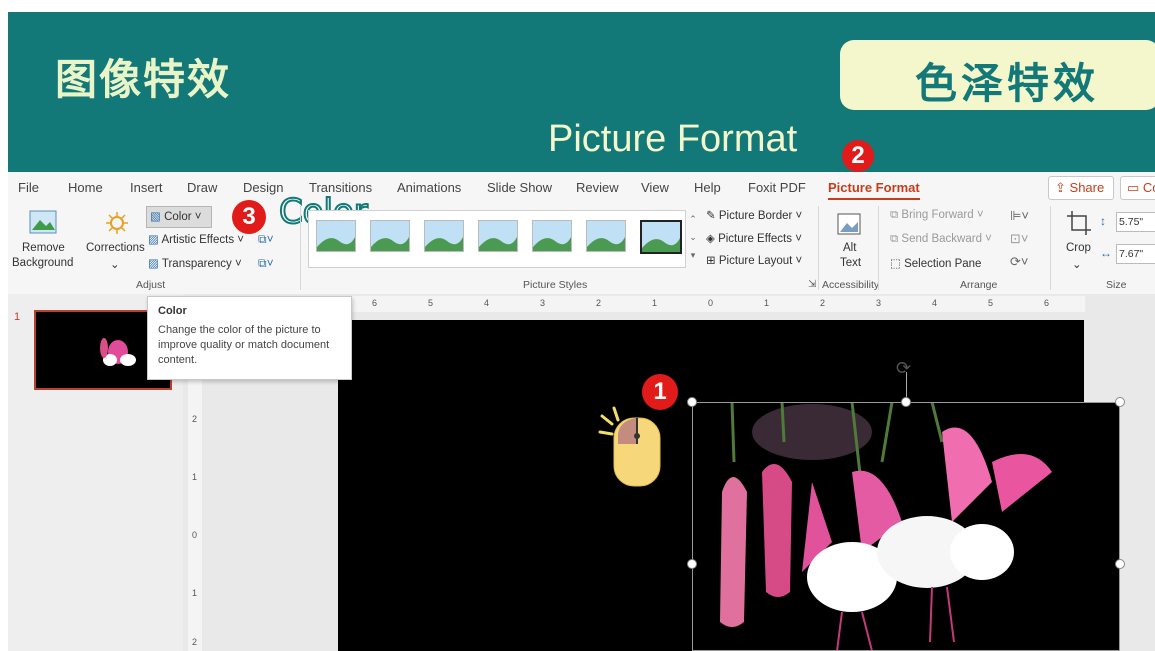  I want to click on gallery-scroll-icon: ⌃ ⌄ ▾, so click(693, 238).